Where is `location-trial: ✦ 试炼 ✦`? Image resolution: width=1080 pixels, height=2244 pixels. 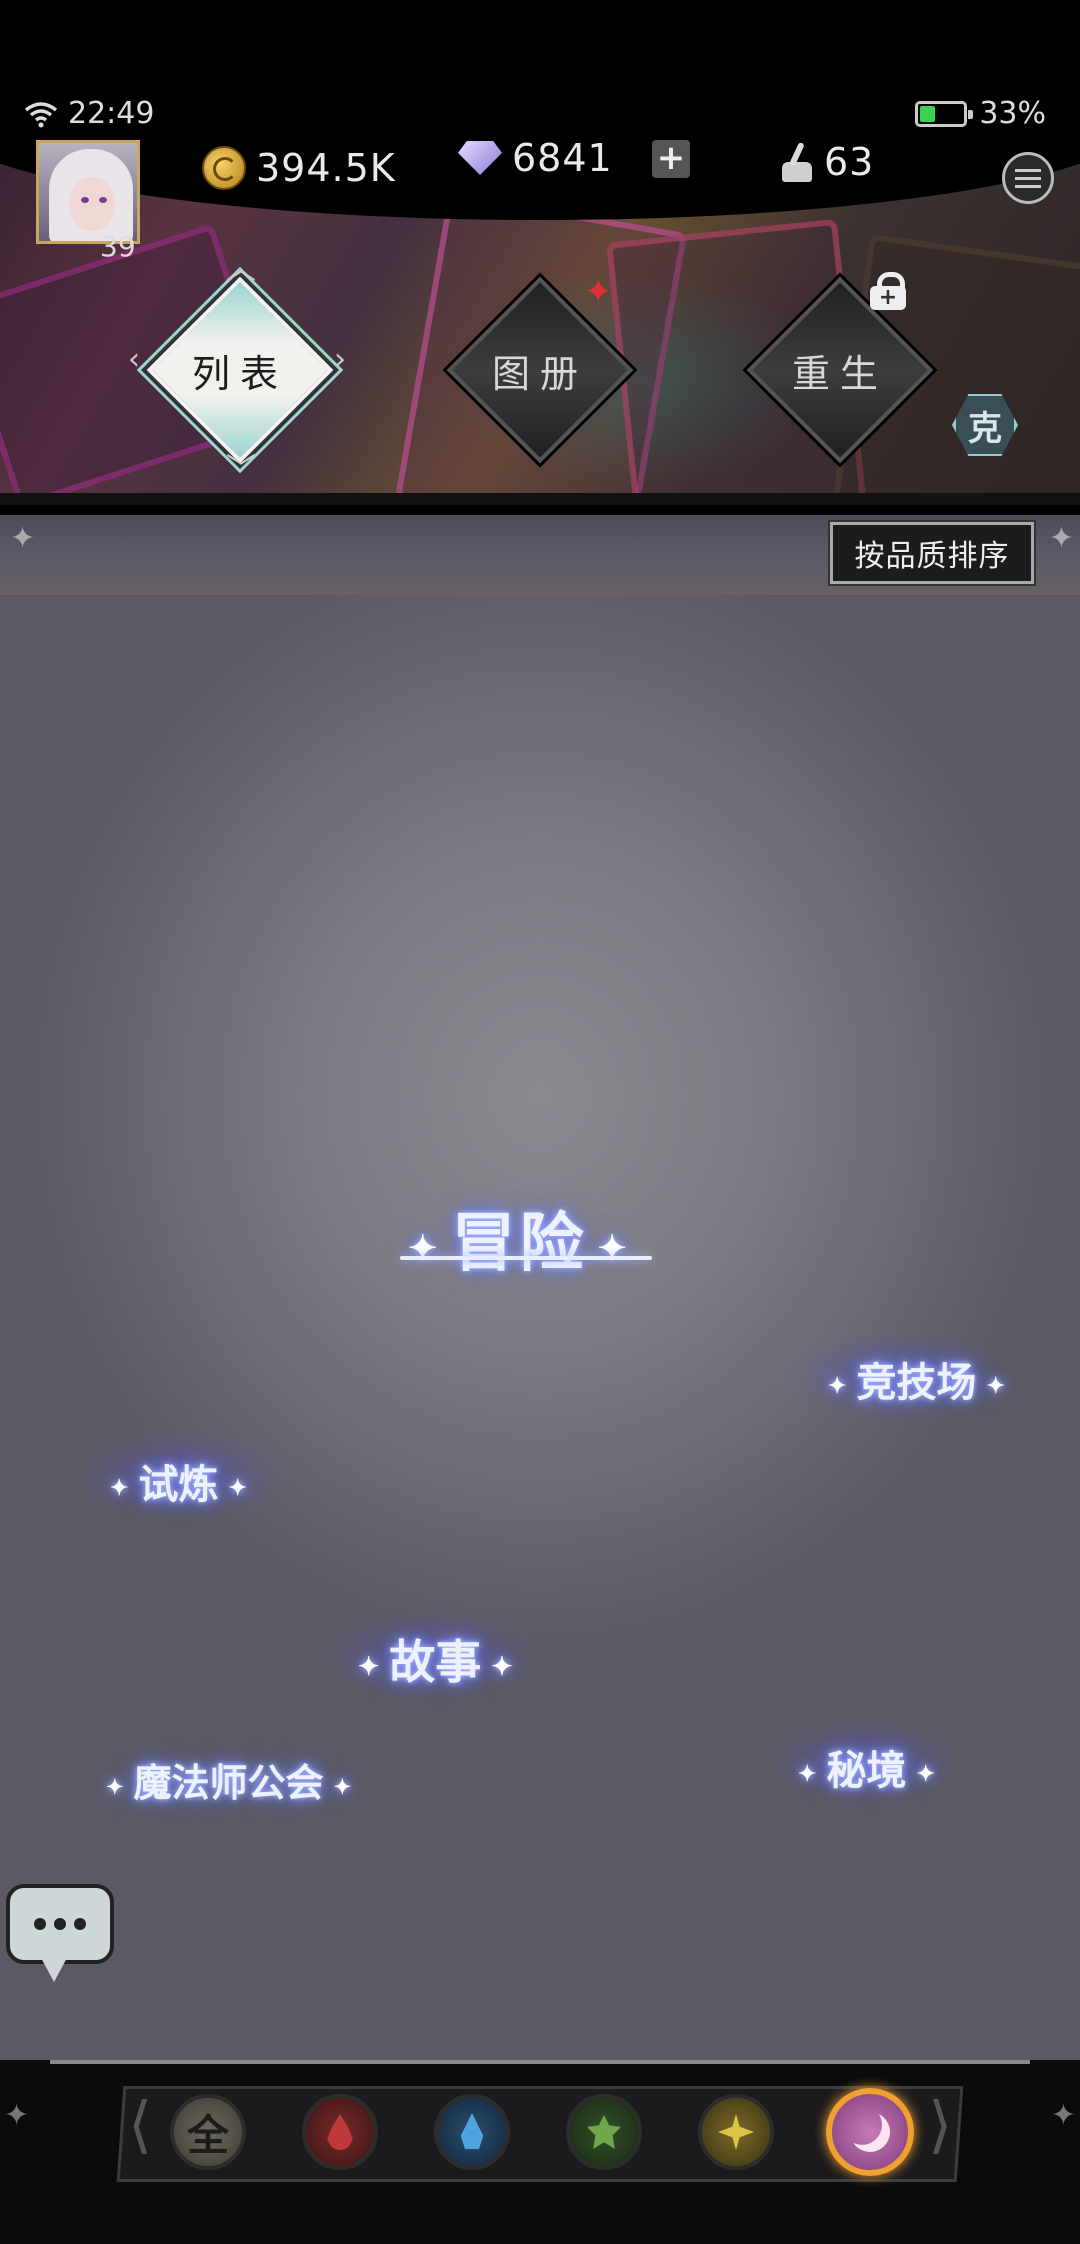 location-trial: ✦ 试炼 ✦ is located at coordinates (178, 1481).